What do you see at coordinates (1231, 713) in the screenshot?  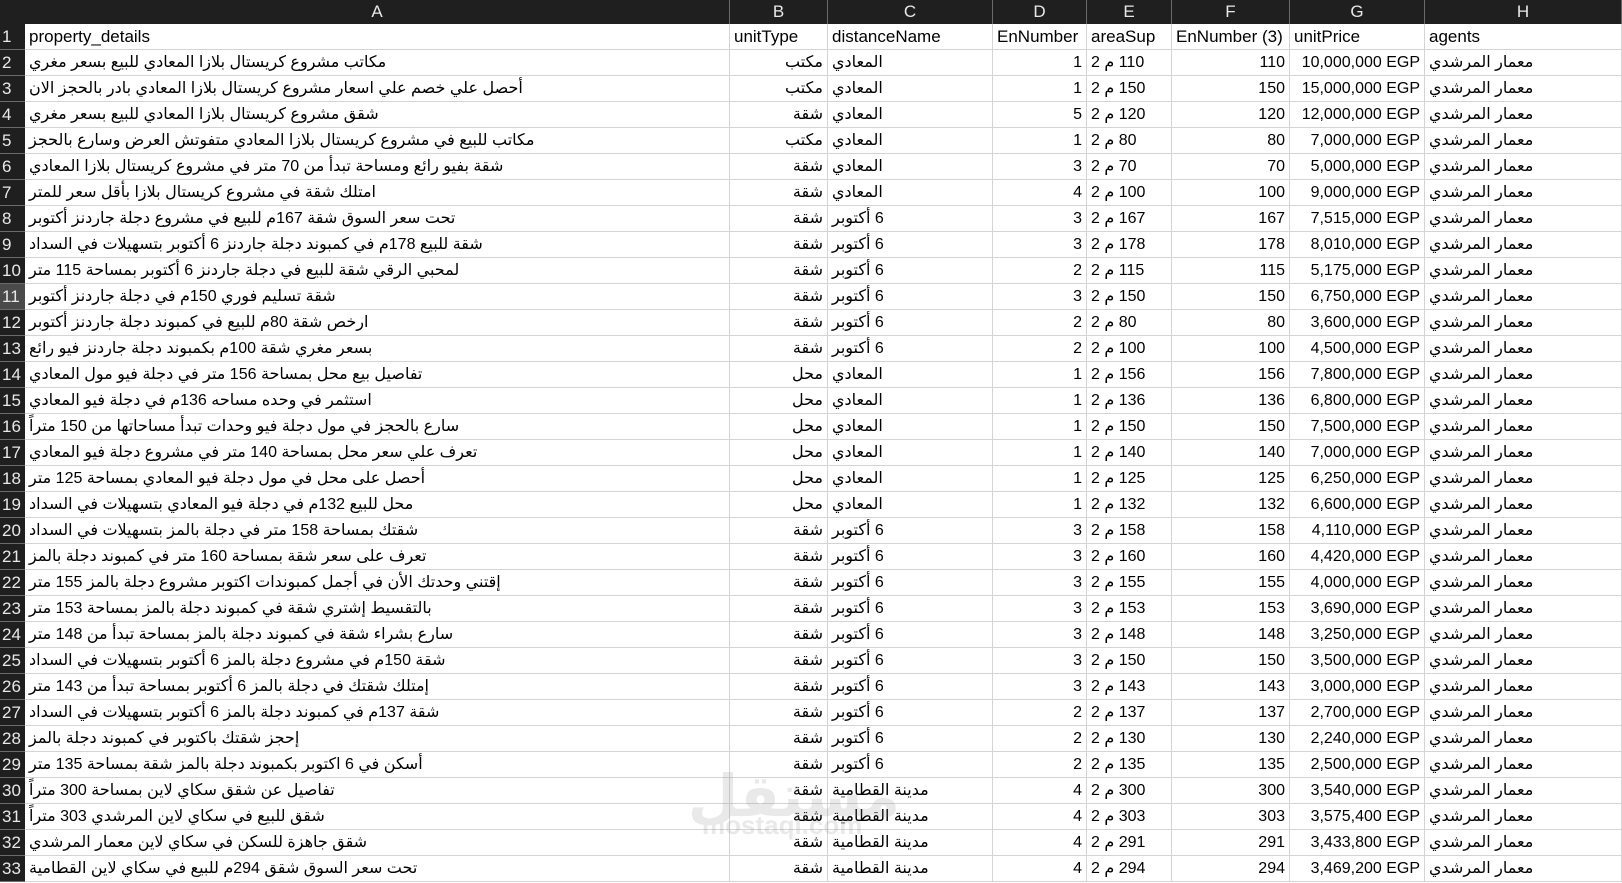 I see `cell-f: 137` at bounding box center [1231, 713].